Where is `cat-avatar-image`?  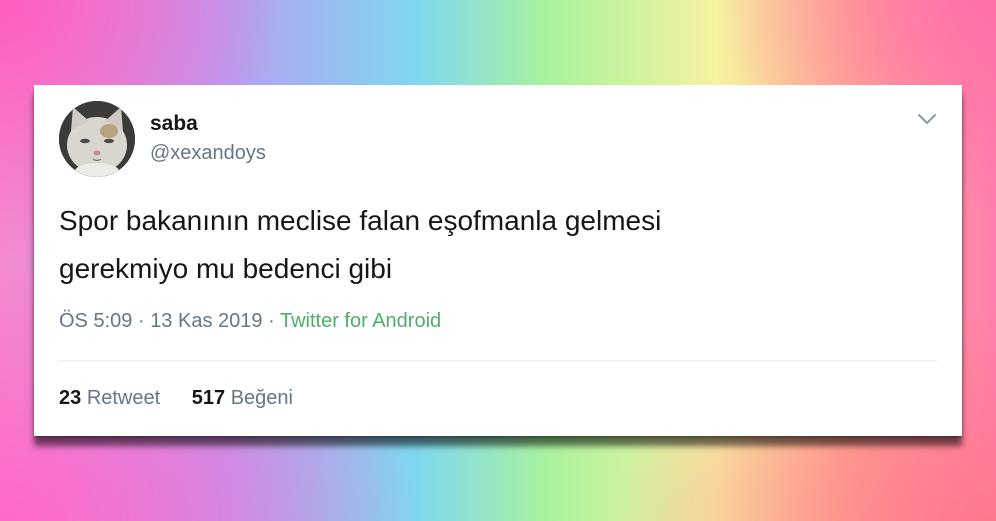 cat-avatar-image is located at coordinates (97, 139).